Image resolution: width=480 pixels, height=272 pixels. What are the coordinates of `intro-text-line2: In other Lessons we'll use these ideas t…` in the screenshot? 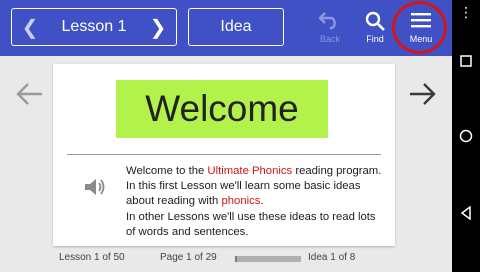 It's located at (251, 224).